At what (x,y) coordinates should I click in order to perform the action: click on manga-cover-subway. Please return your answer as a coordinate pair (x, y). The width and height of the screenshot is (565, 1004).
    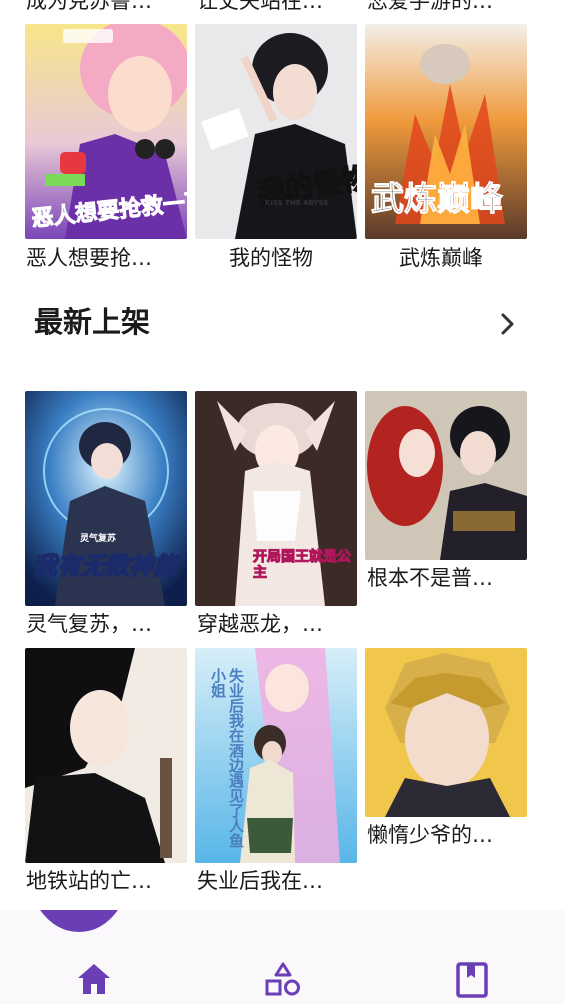
    Looking at the image, I should click on (106, 755).